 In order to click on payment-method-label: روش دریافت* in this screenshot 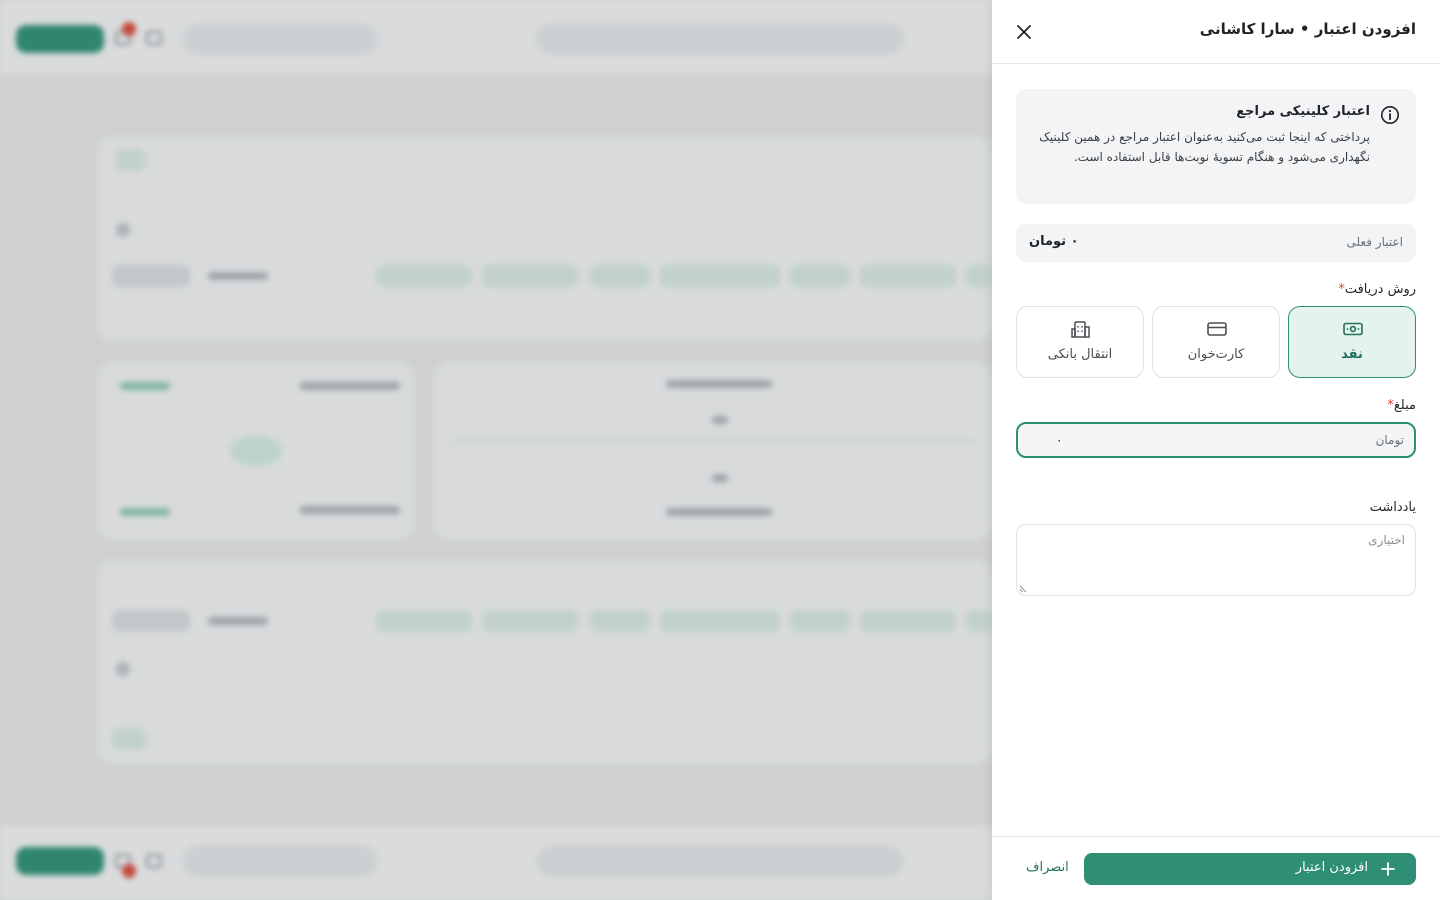, I will do `click(1375, 289)`.